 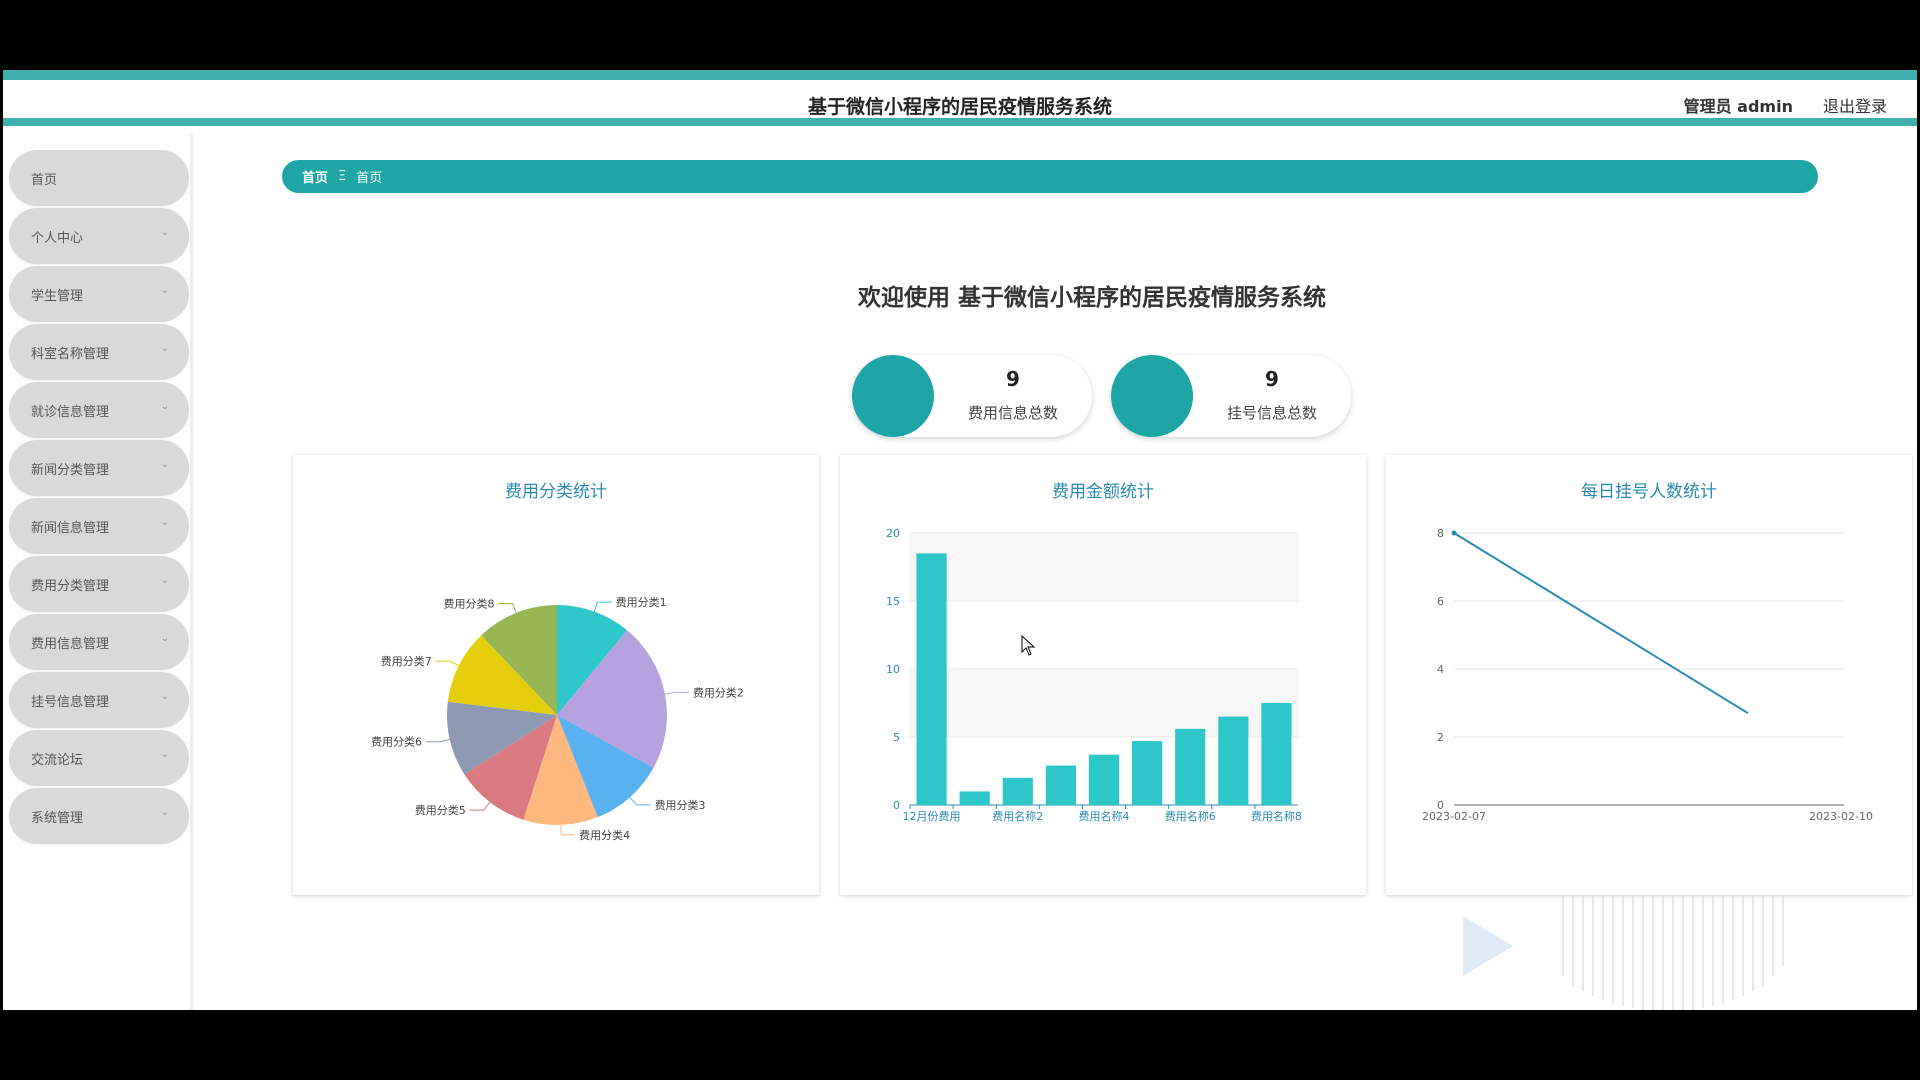 What do you see at coordinates (1855, 105) in the screenshot?
I see `logout-button: 退出登录` at bounding box center [1855, 105].